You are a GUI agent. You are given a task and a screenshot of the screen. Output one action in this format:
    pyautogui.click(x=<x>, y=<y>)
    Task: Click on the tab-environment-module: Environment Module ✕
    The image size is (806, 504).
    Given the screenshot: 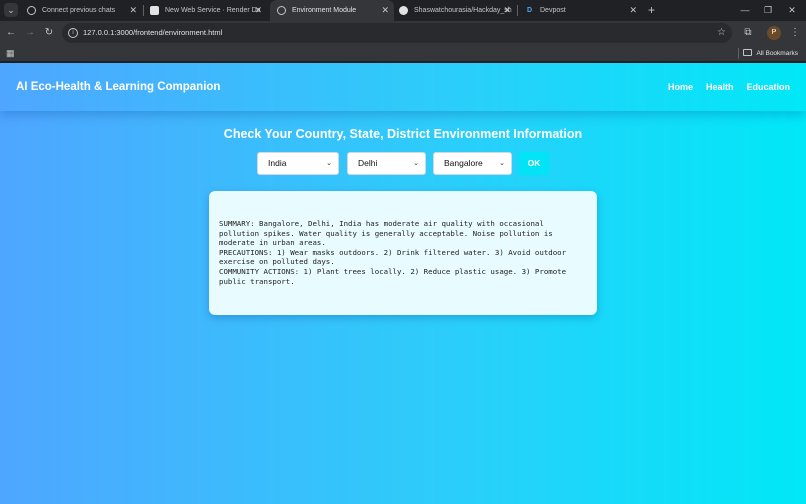 What is the action you would take?
    pyautogui.click(x=332, y=10)
    